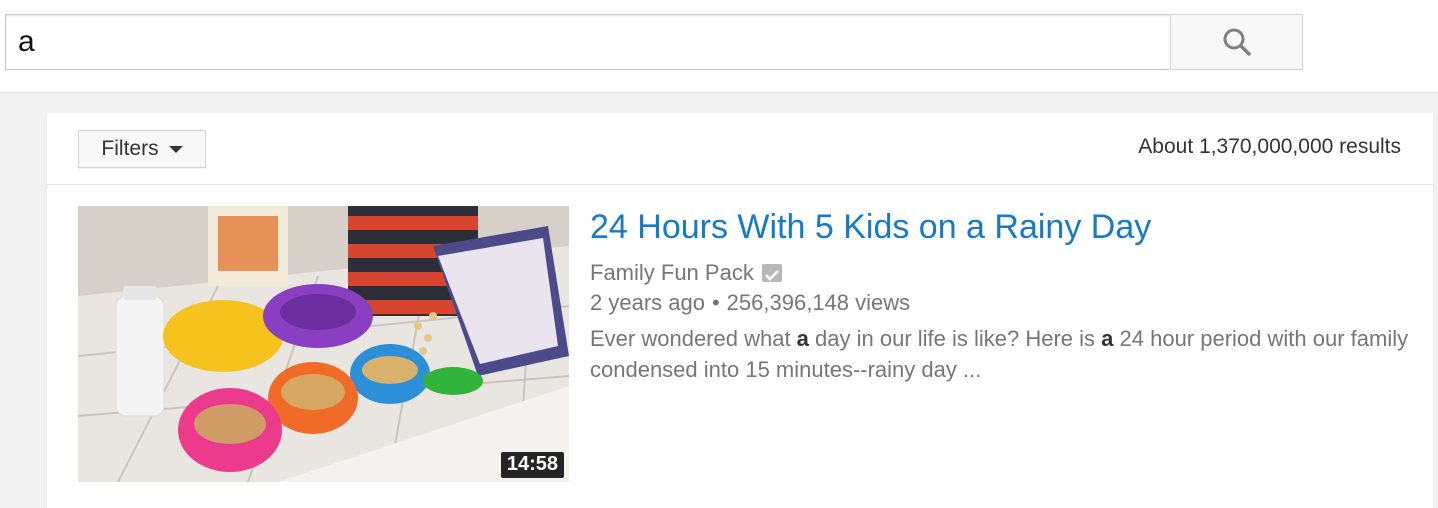 The width and height of the screenshot is (1438, 508). Describe the element at coordinates (587, 42) in the screenshot. I see `search-input` at that location.